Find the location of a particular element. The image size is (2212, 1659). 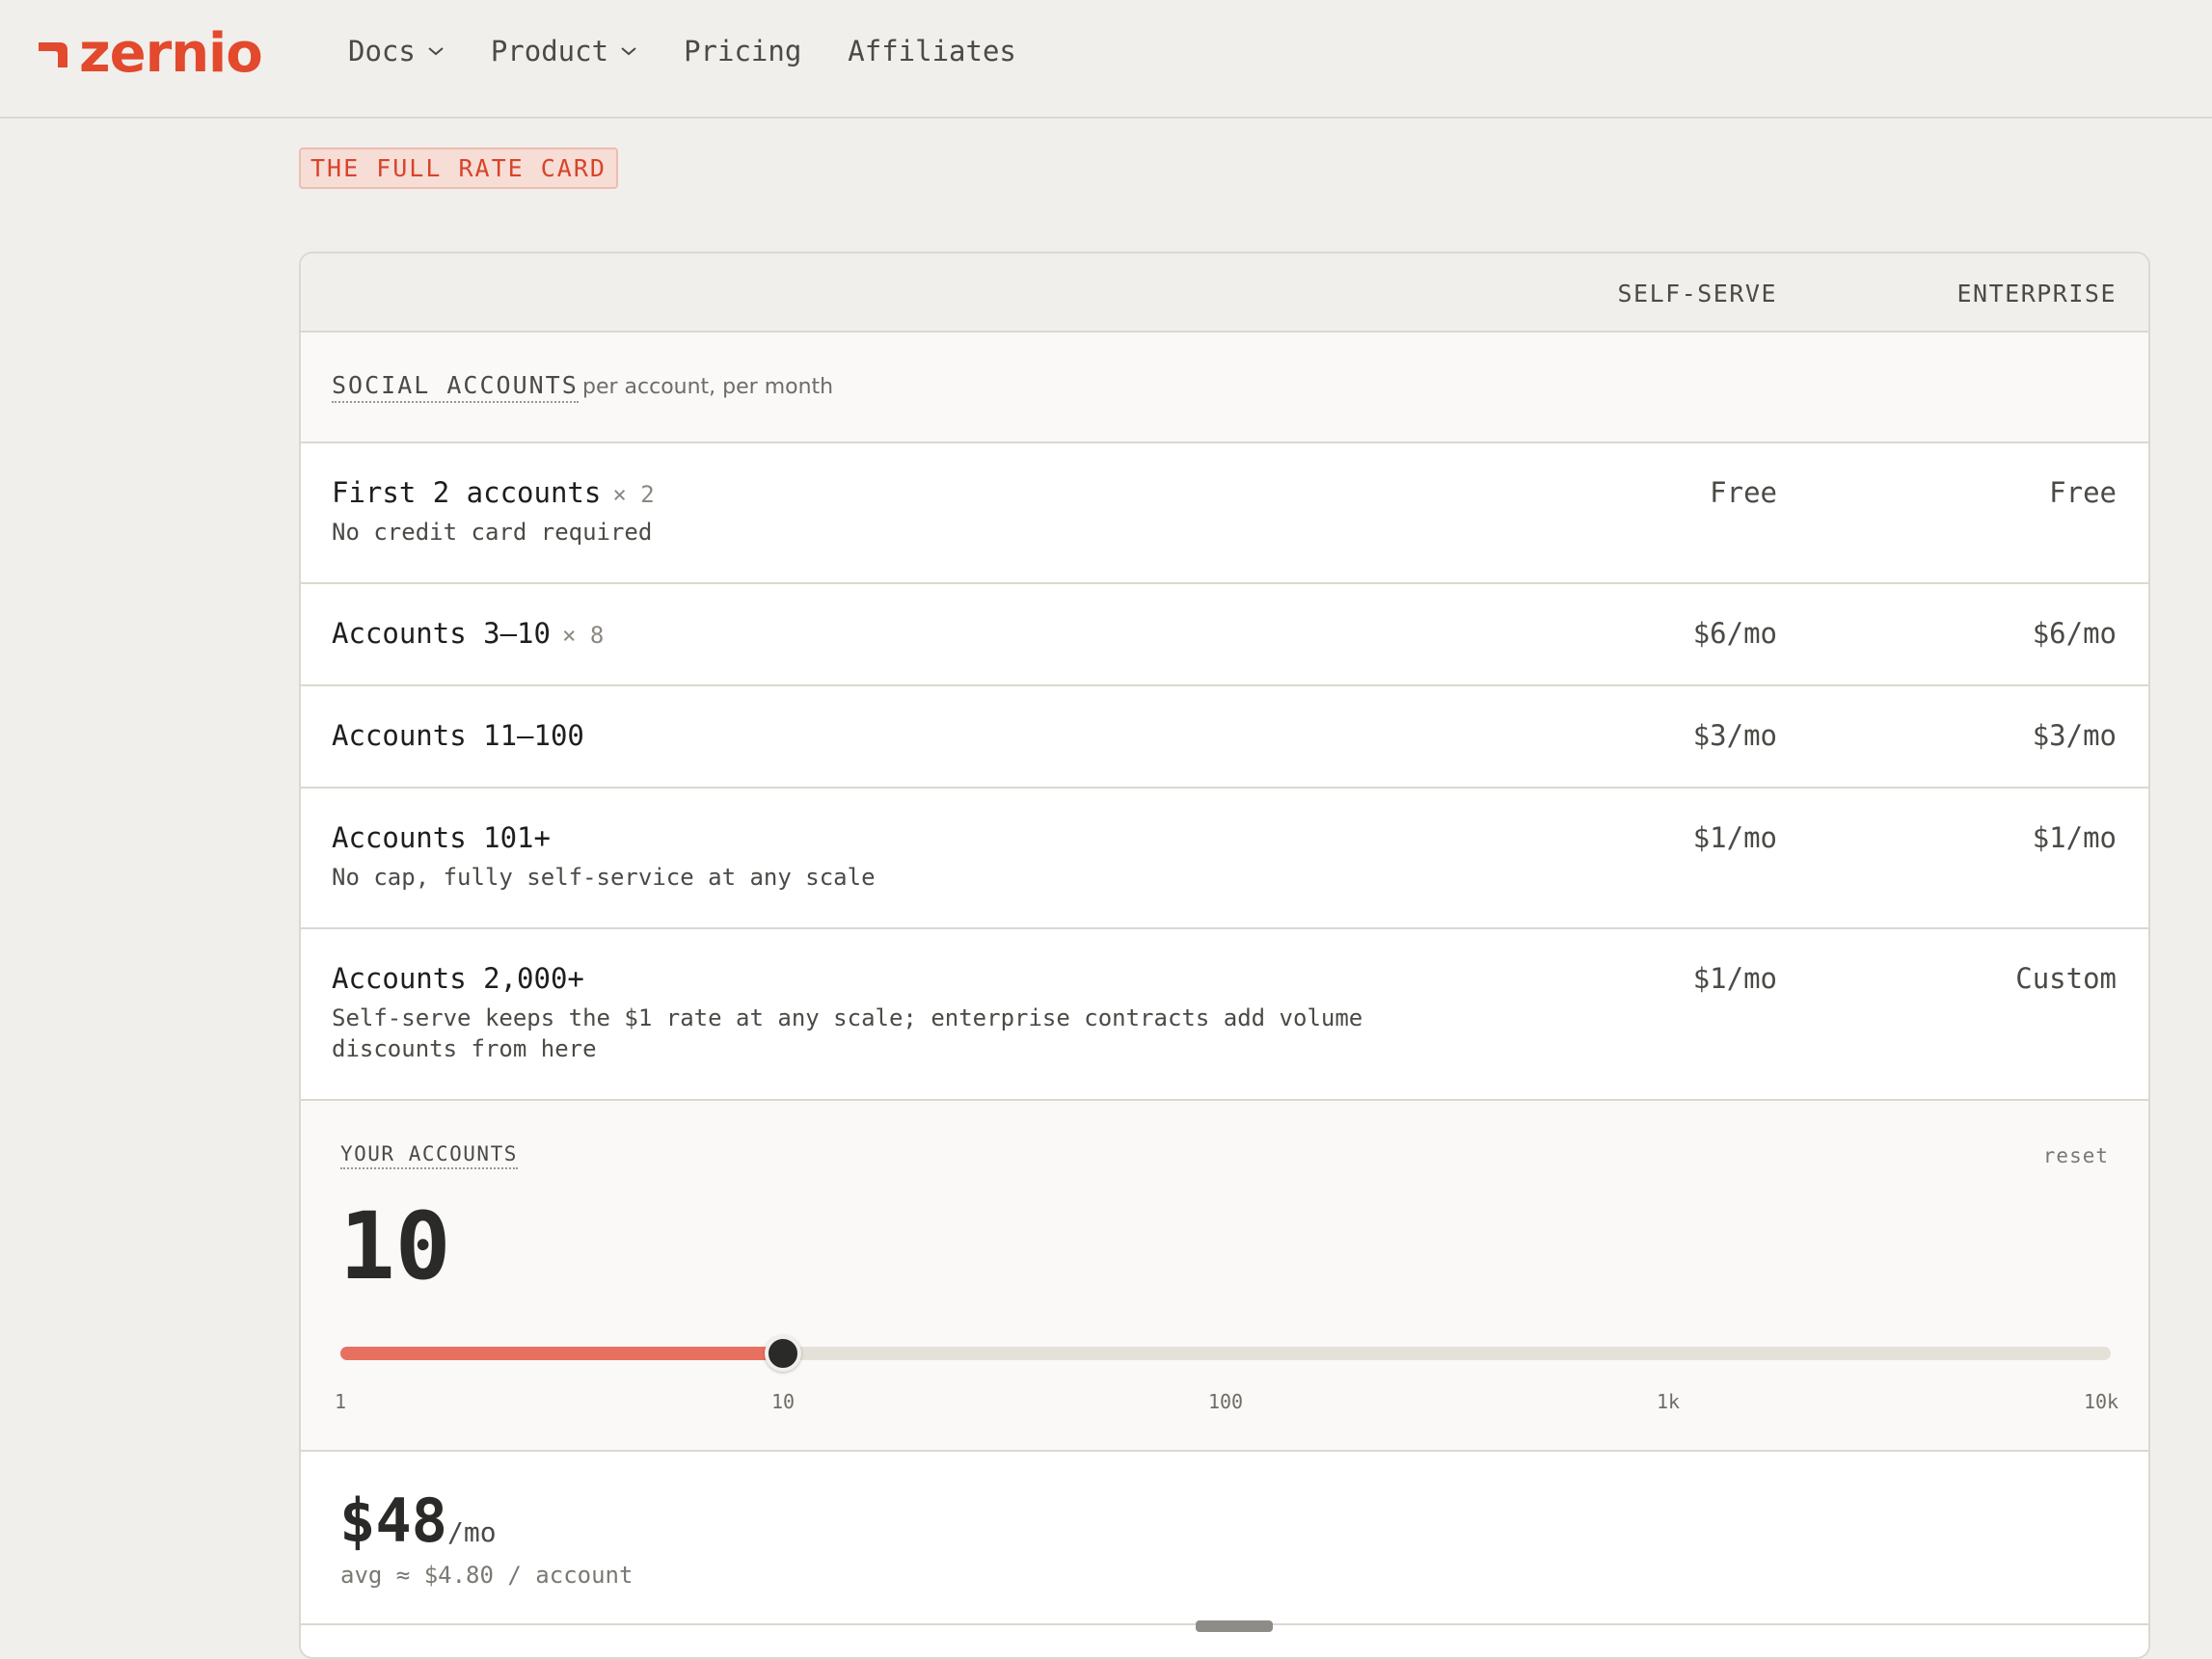

table-row: Accounts 3–10 × 8 $6/mo $6/mo is located at coordinates (1225, 635).